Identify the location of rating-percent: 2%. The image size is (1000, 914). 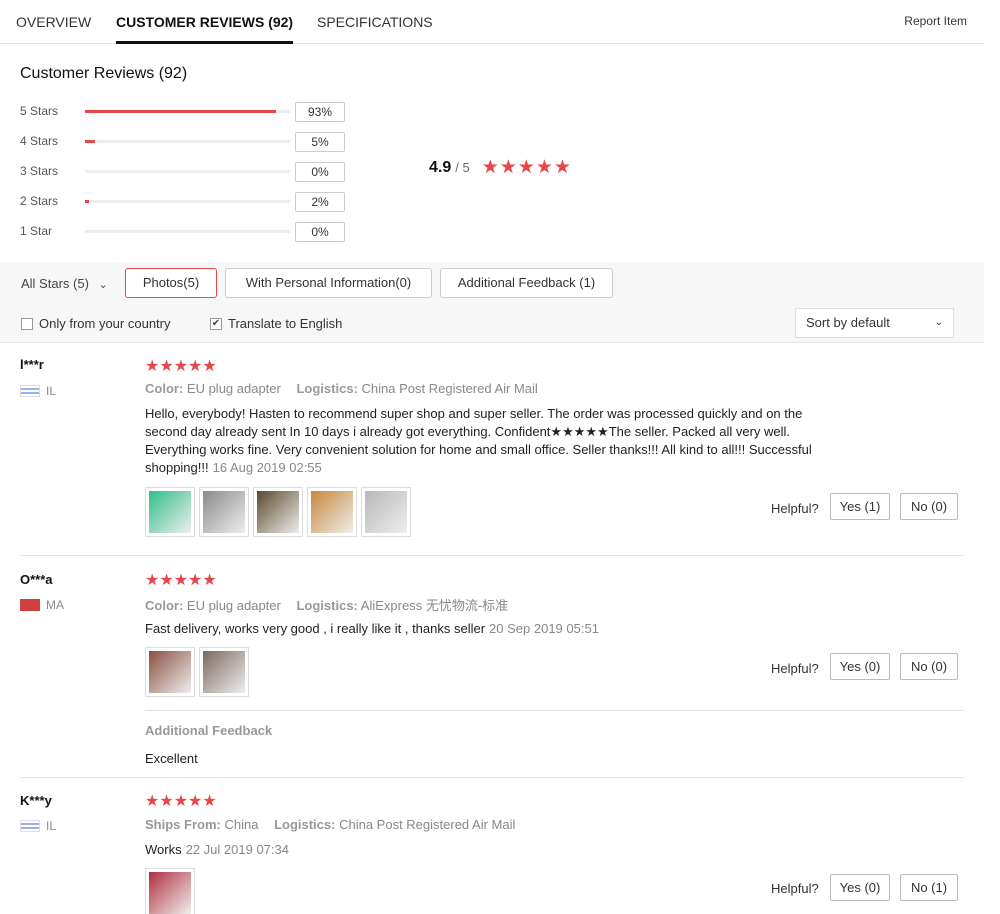
(320, 202).